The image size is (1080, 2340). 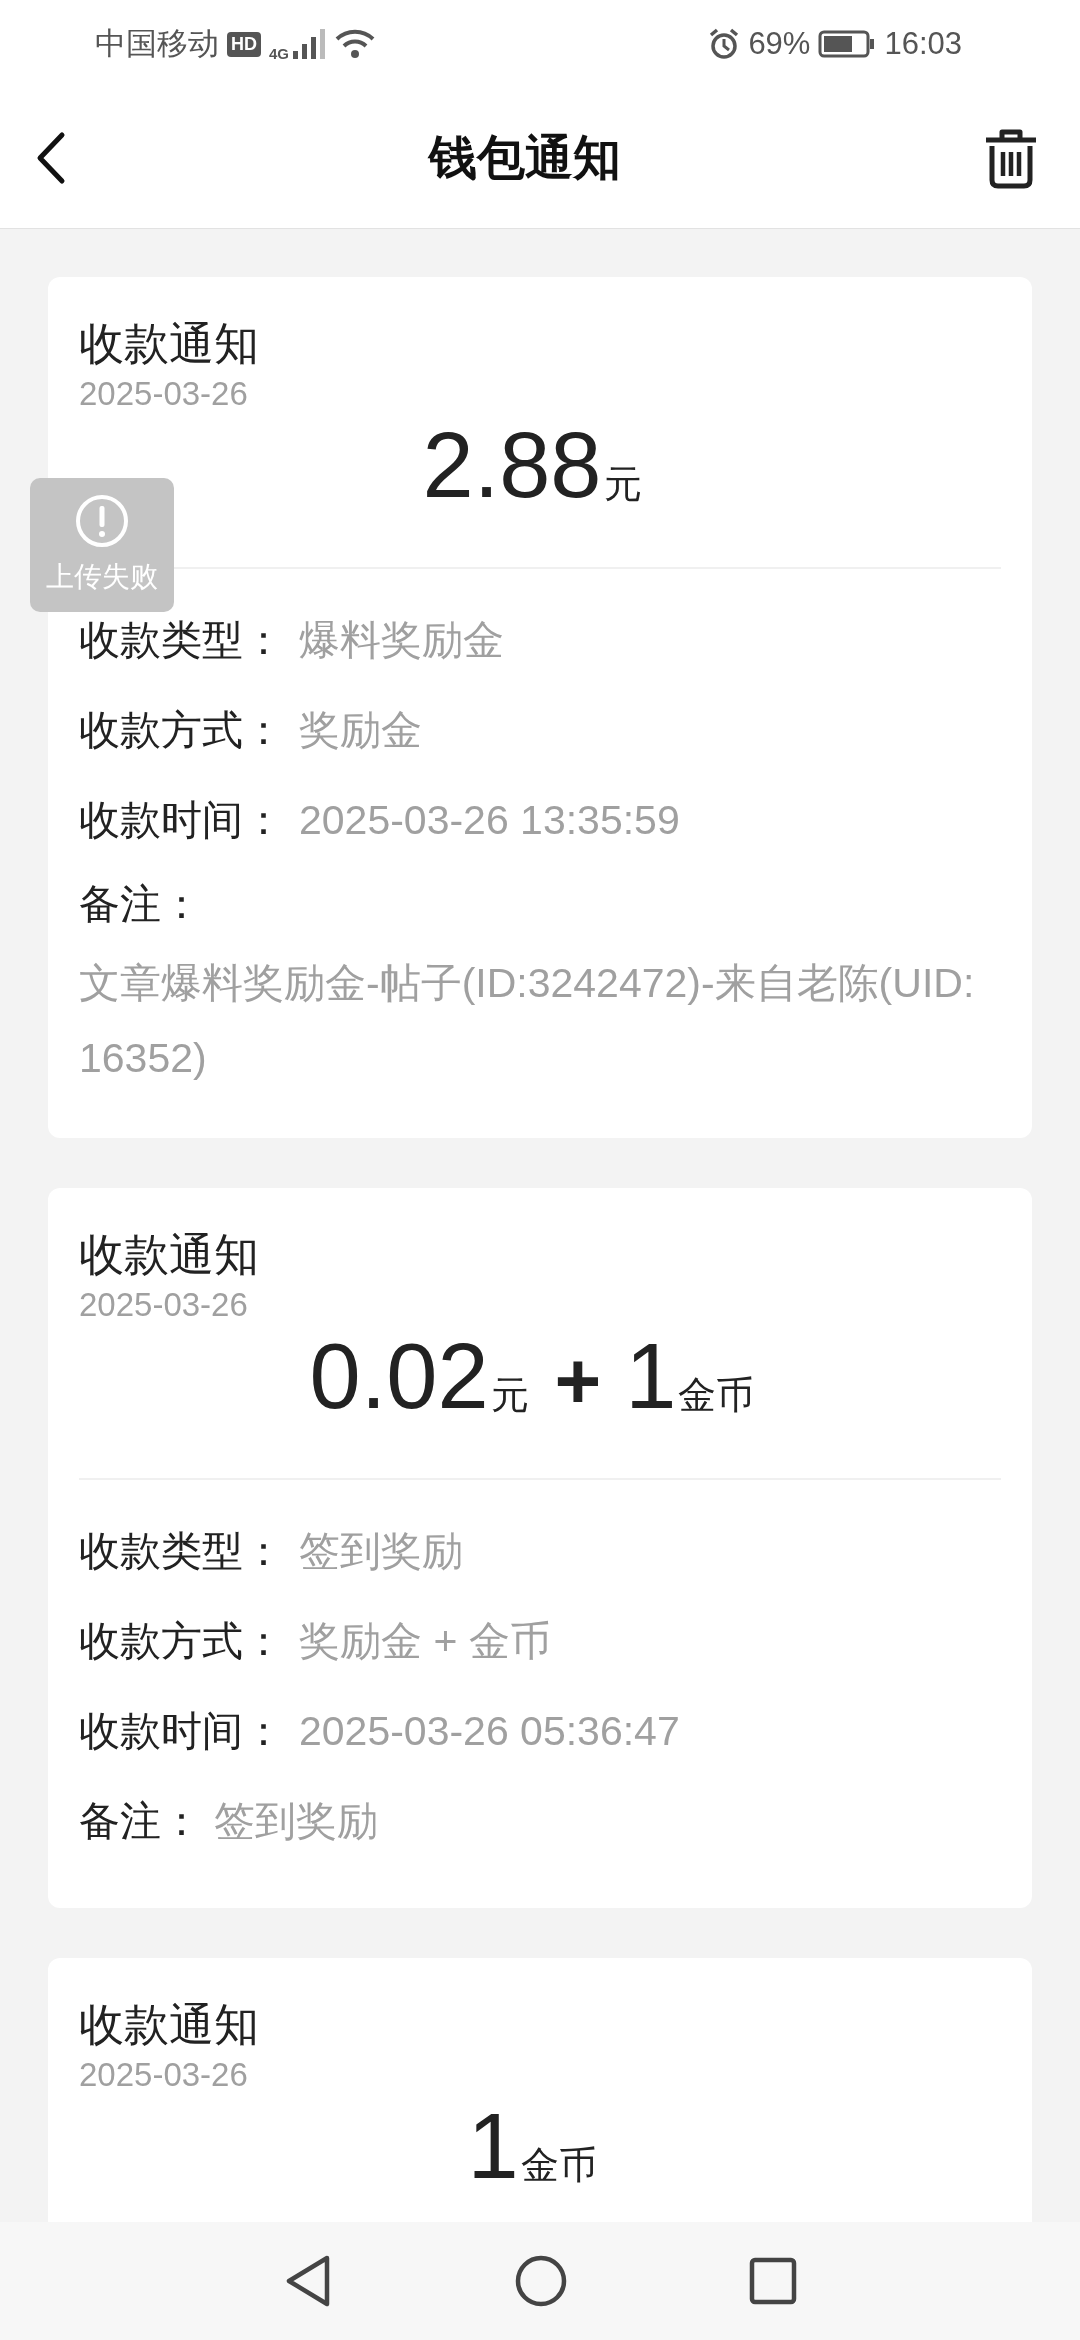 What do you see at coordinates (102, 521) in the screenshot?
I see `warning-icon` at bounding box center [102, 521].